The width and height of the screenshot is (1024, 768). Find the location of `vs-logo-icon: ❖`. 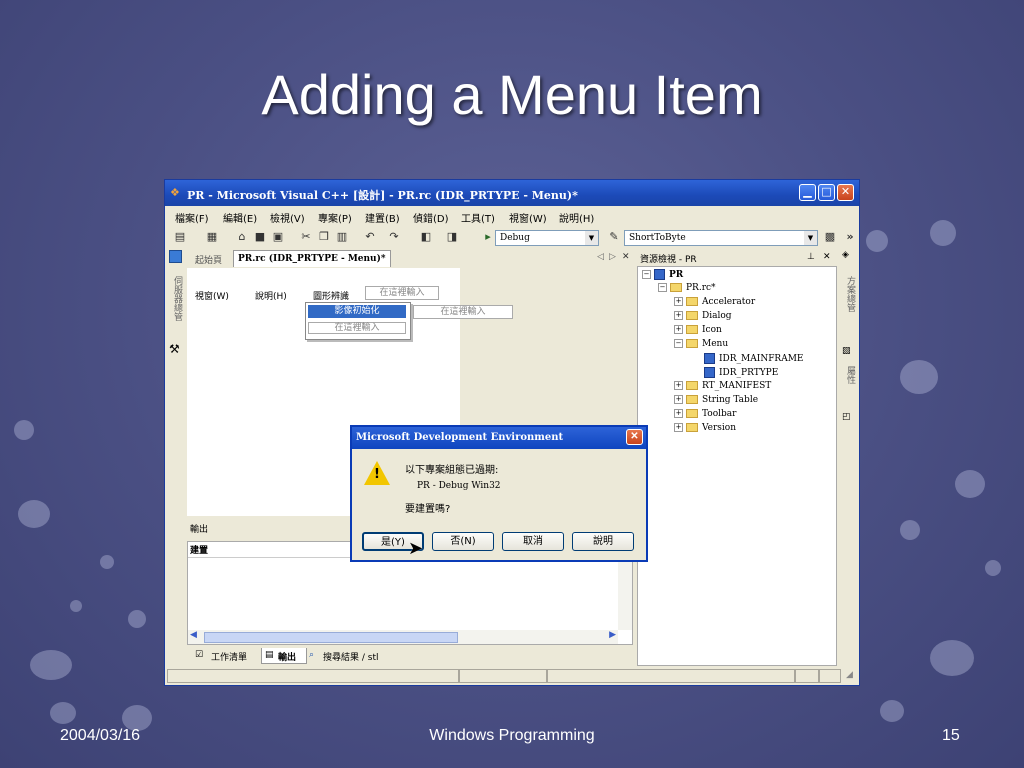

vs-logo-icon: ❖ is located at coordinates (175, 192).